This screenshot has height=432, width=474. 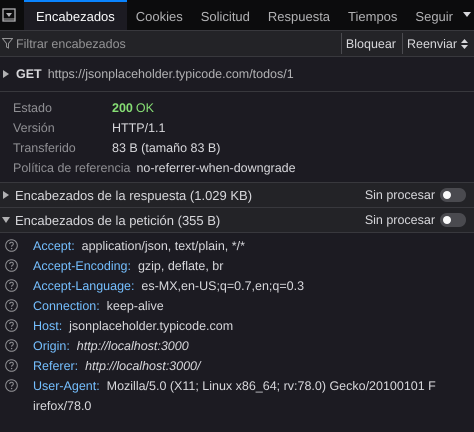 I want to click on section-header: Encabezados de la petición (355 B) Sin procesar, so click(x=237, y=219).